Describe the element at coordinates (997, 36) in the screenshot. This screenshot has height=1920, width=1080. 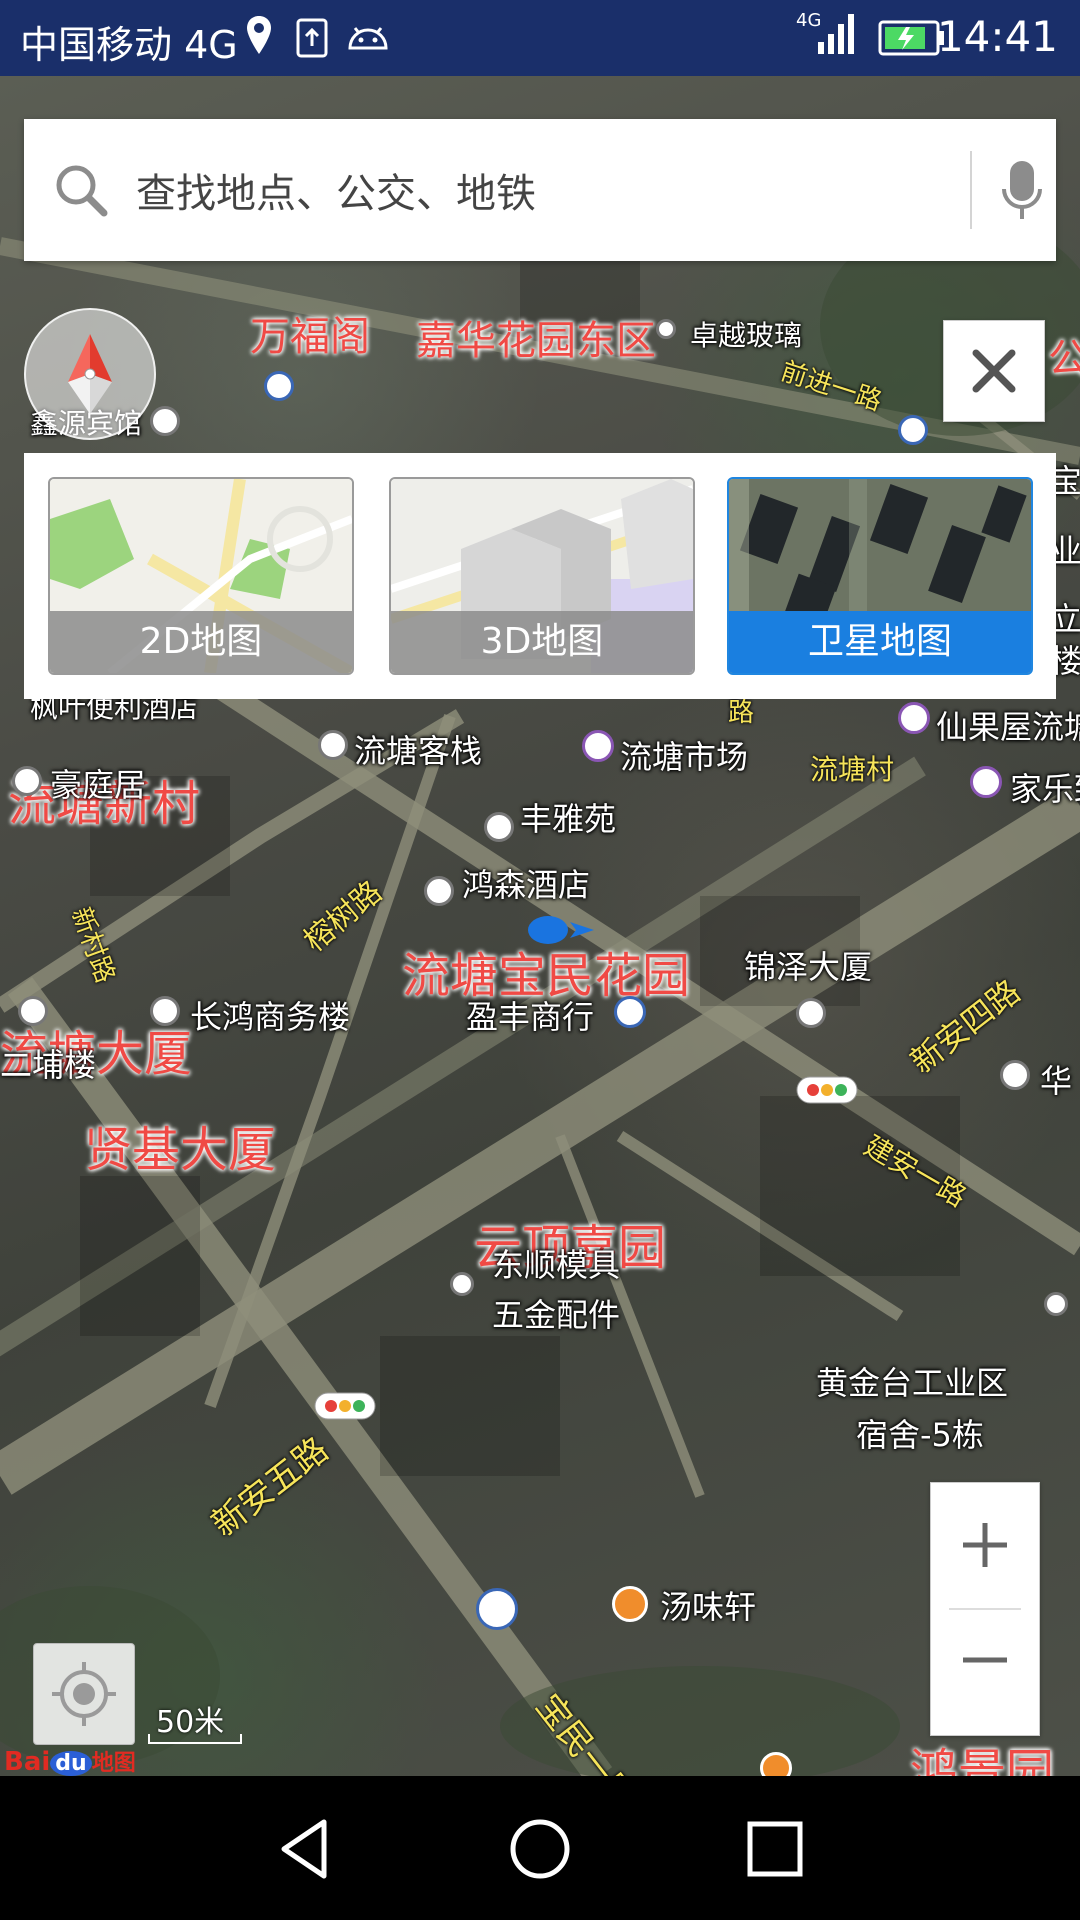
I see `clock: 14:41` at that location.